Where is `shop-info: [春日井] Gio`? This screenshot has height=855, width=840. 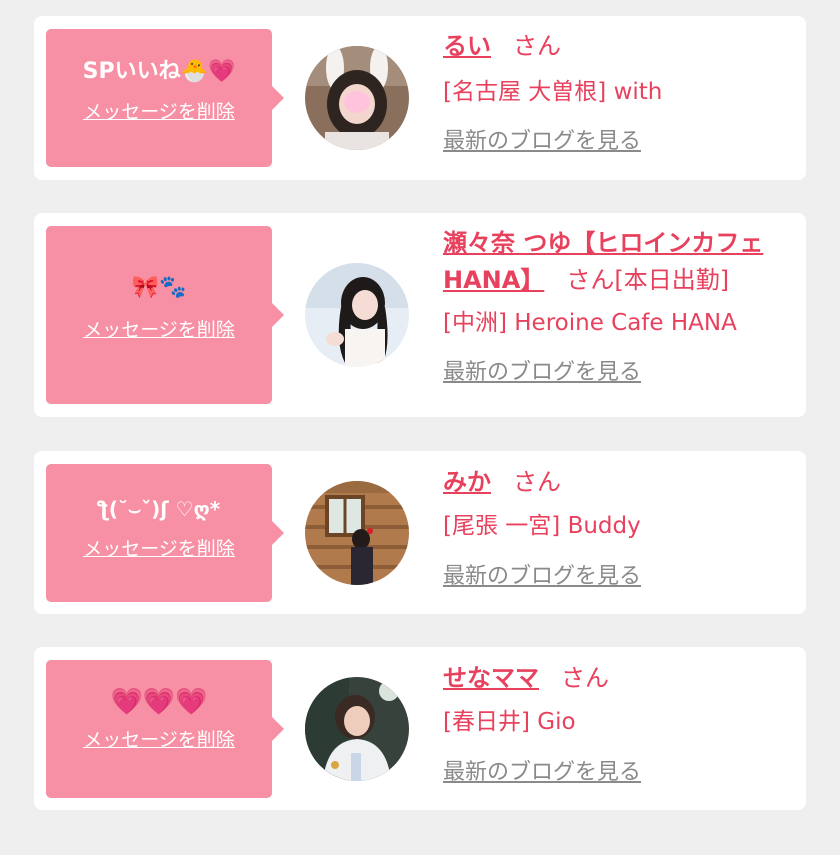 shop-info: [春日井] Gio is located at coordinates (509, 722).